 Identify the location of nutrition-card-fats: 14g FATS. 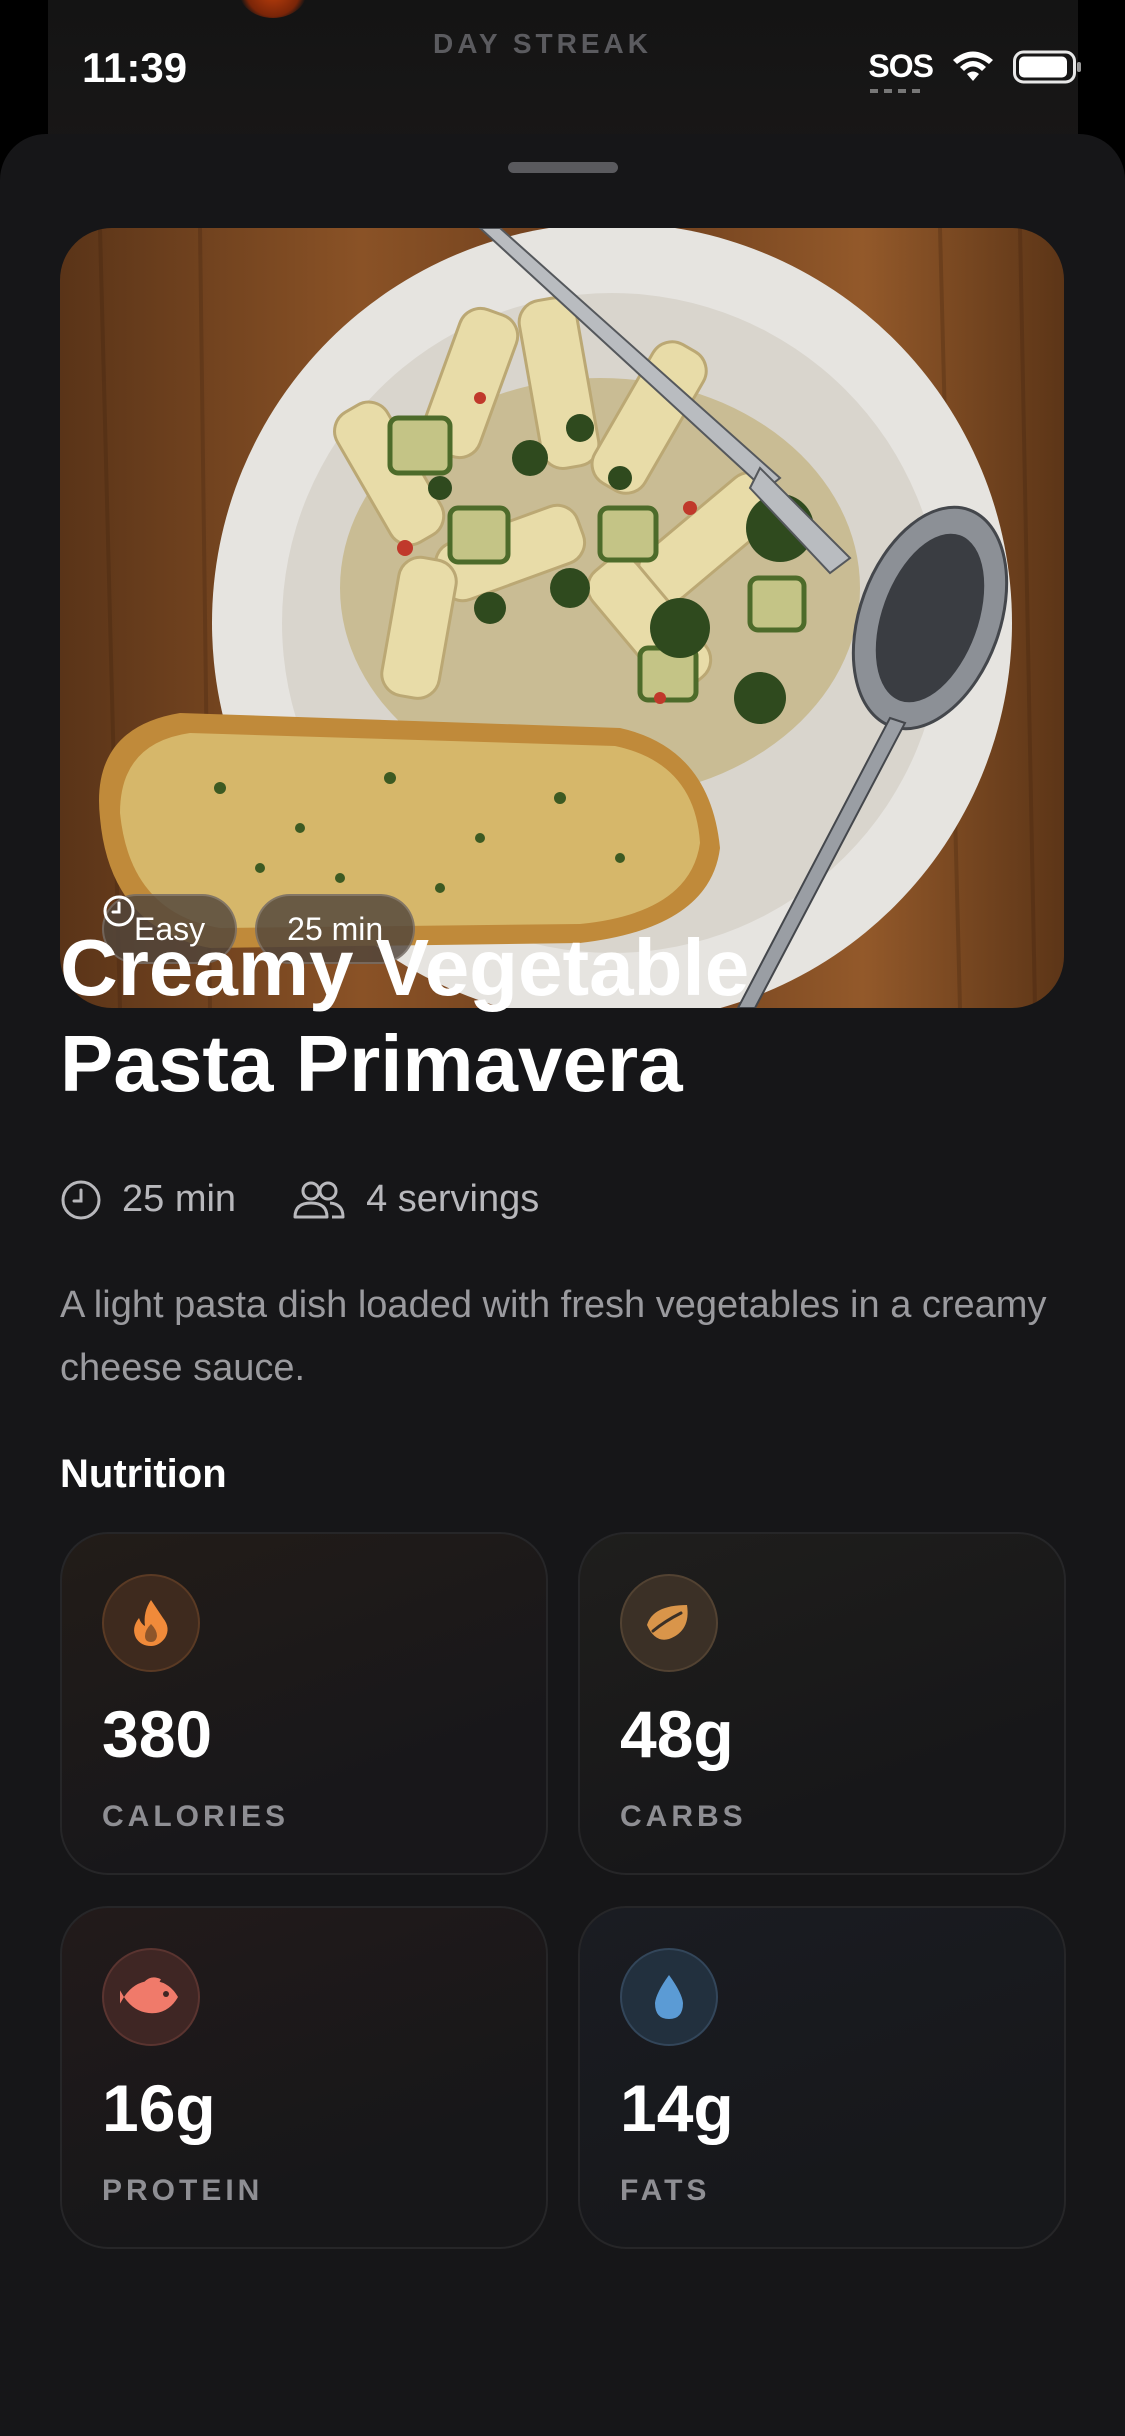
(822, 2077).